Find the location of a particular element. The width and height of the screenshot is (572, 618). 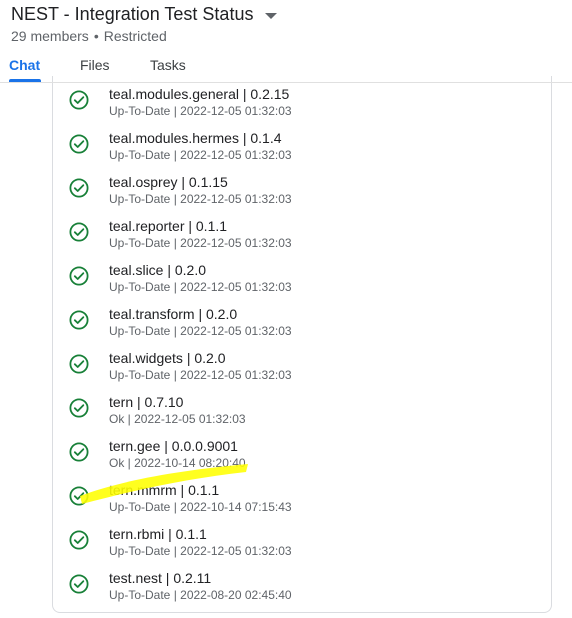

member-count: 29 members is located at coordinates (50, 36).